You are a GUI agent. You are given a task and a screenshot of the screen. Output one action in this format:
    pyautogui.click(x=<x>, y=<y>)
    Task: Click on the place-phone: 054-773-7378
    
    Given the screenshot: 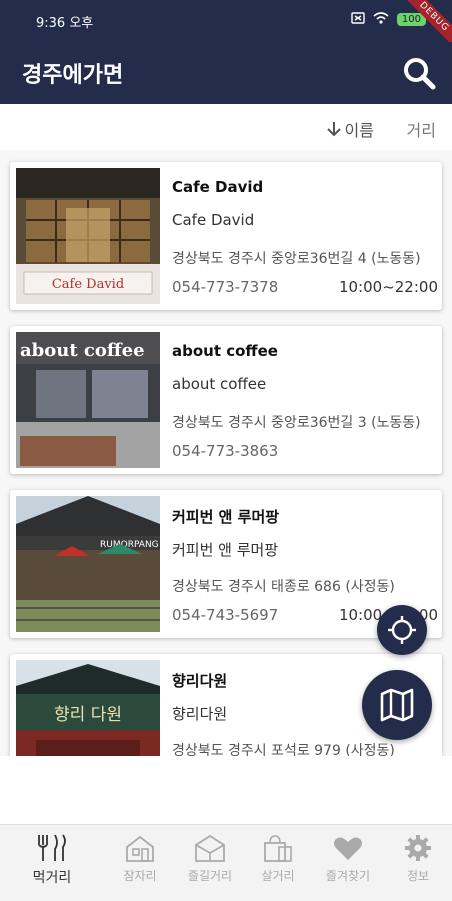 What is the action you would take?
    pyautogui.click(x=225, y=287)
    